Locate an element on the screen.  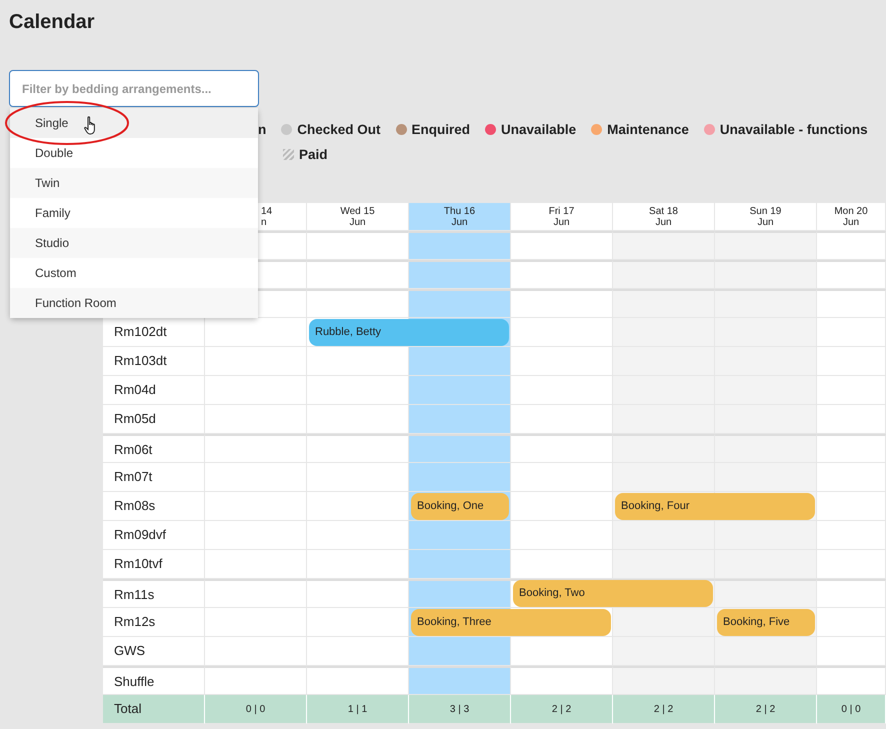
dropdown-option: Twin is located at coordinates (134, 183).